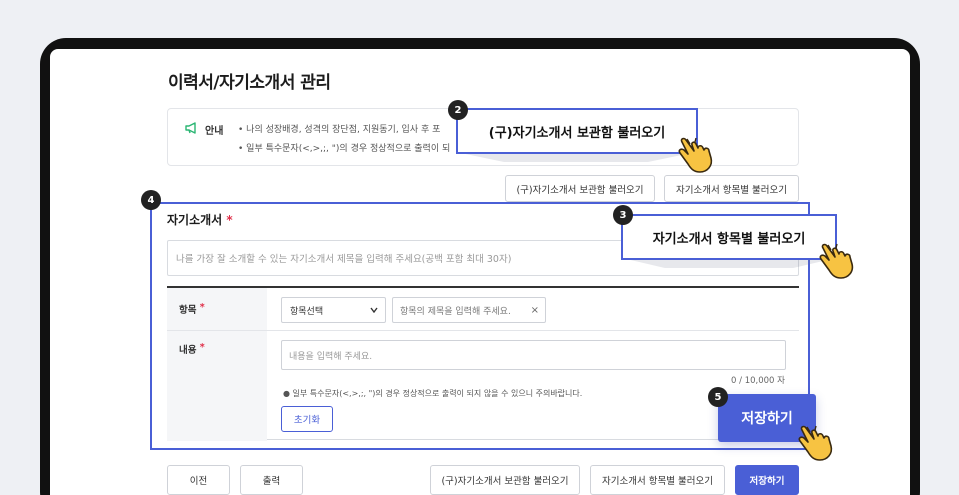 The image size is (959, 495). What do you see at coordinates (190, 128) in the screenshot?
I see `megaphone-icon` at bounding box center [190, 128].